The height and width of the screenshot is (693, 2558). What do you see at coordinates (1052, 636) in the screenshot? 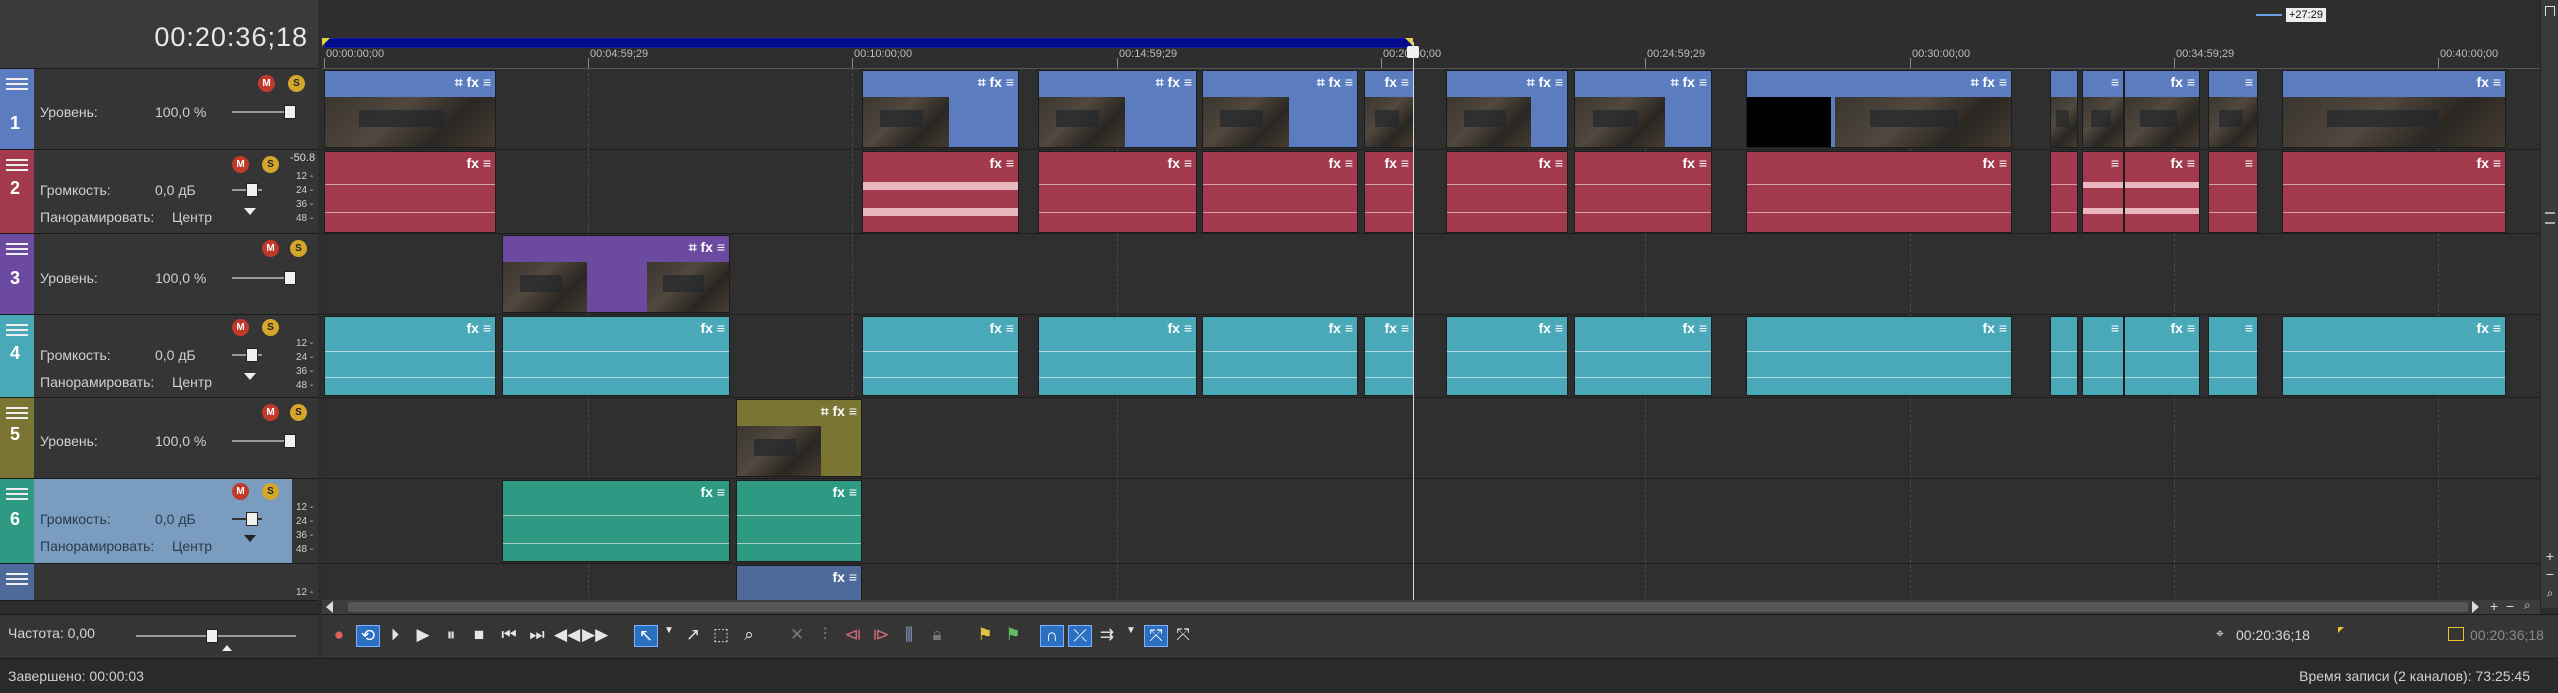
I see `snapping-icon: ∩` at bounding box center [1052, 636].